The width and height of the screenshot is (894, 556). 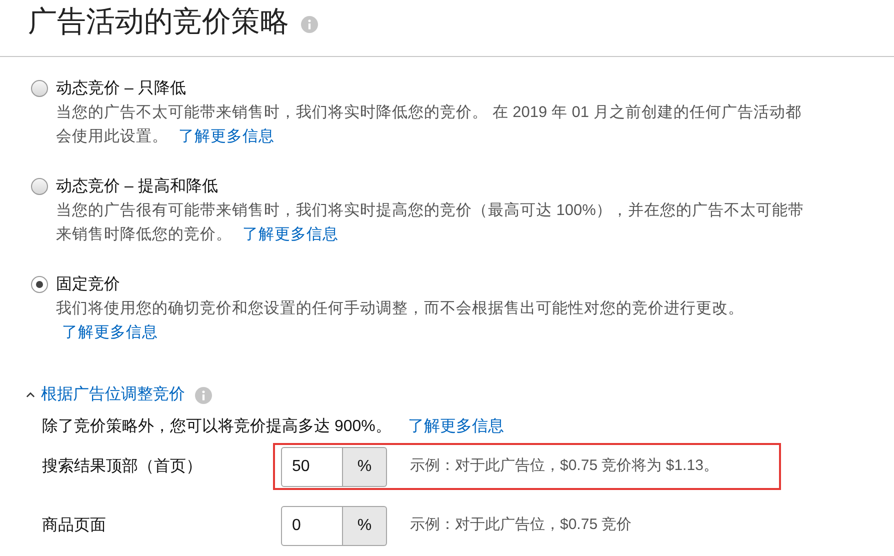 I want to click on option-label: 动态竞价 – 提高和降低, so click(x=137, y=186).